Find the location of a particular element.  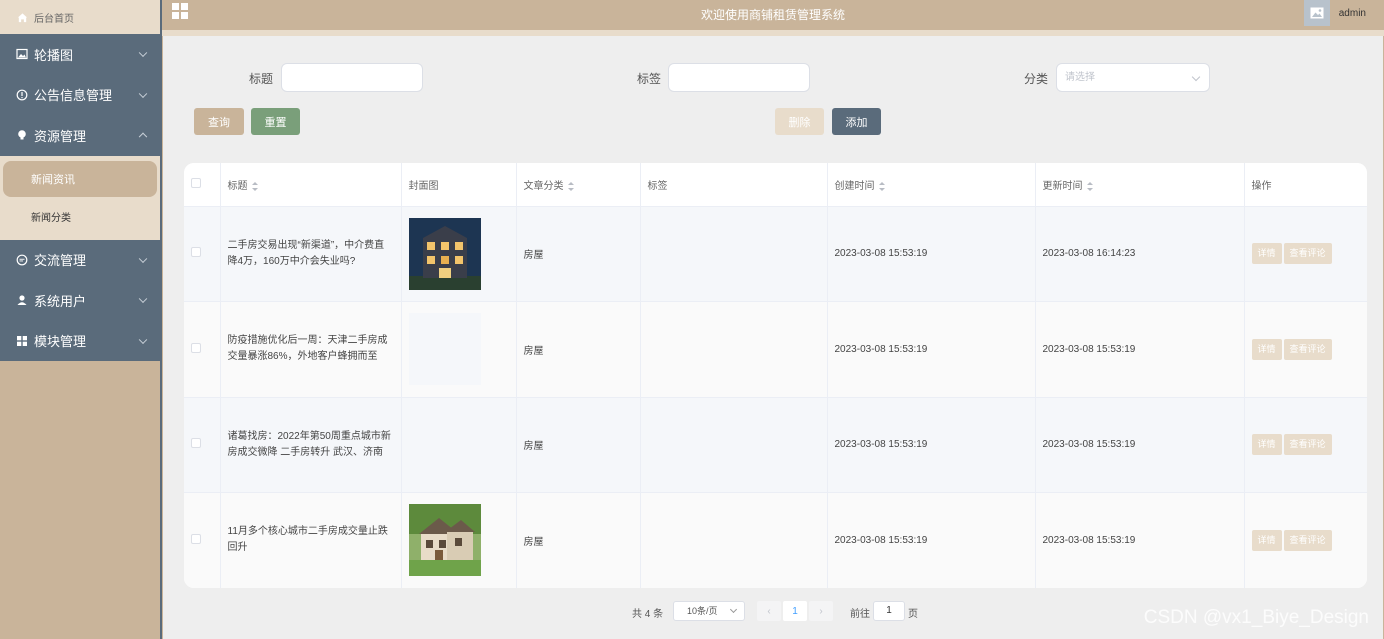

header-category: 文章分类 is located at coordinates (578, 185).